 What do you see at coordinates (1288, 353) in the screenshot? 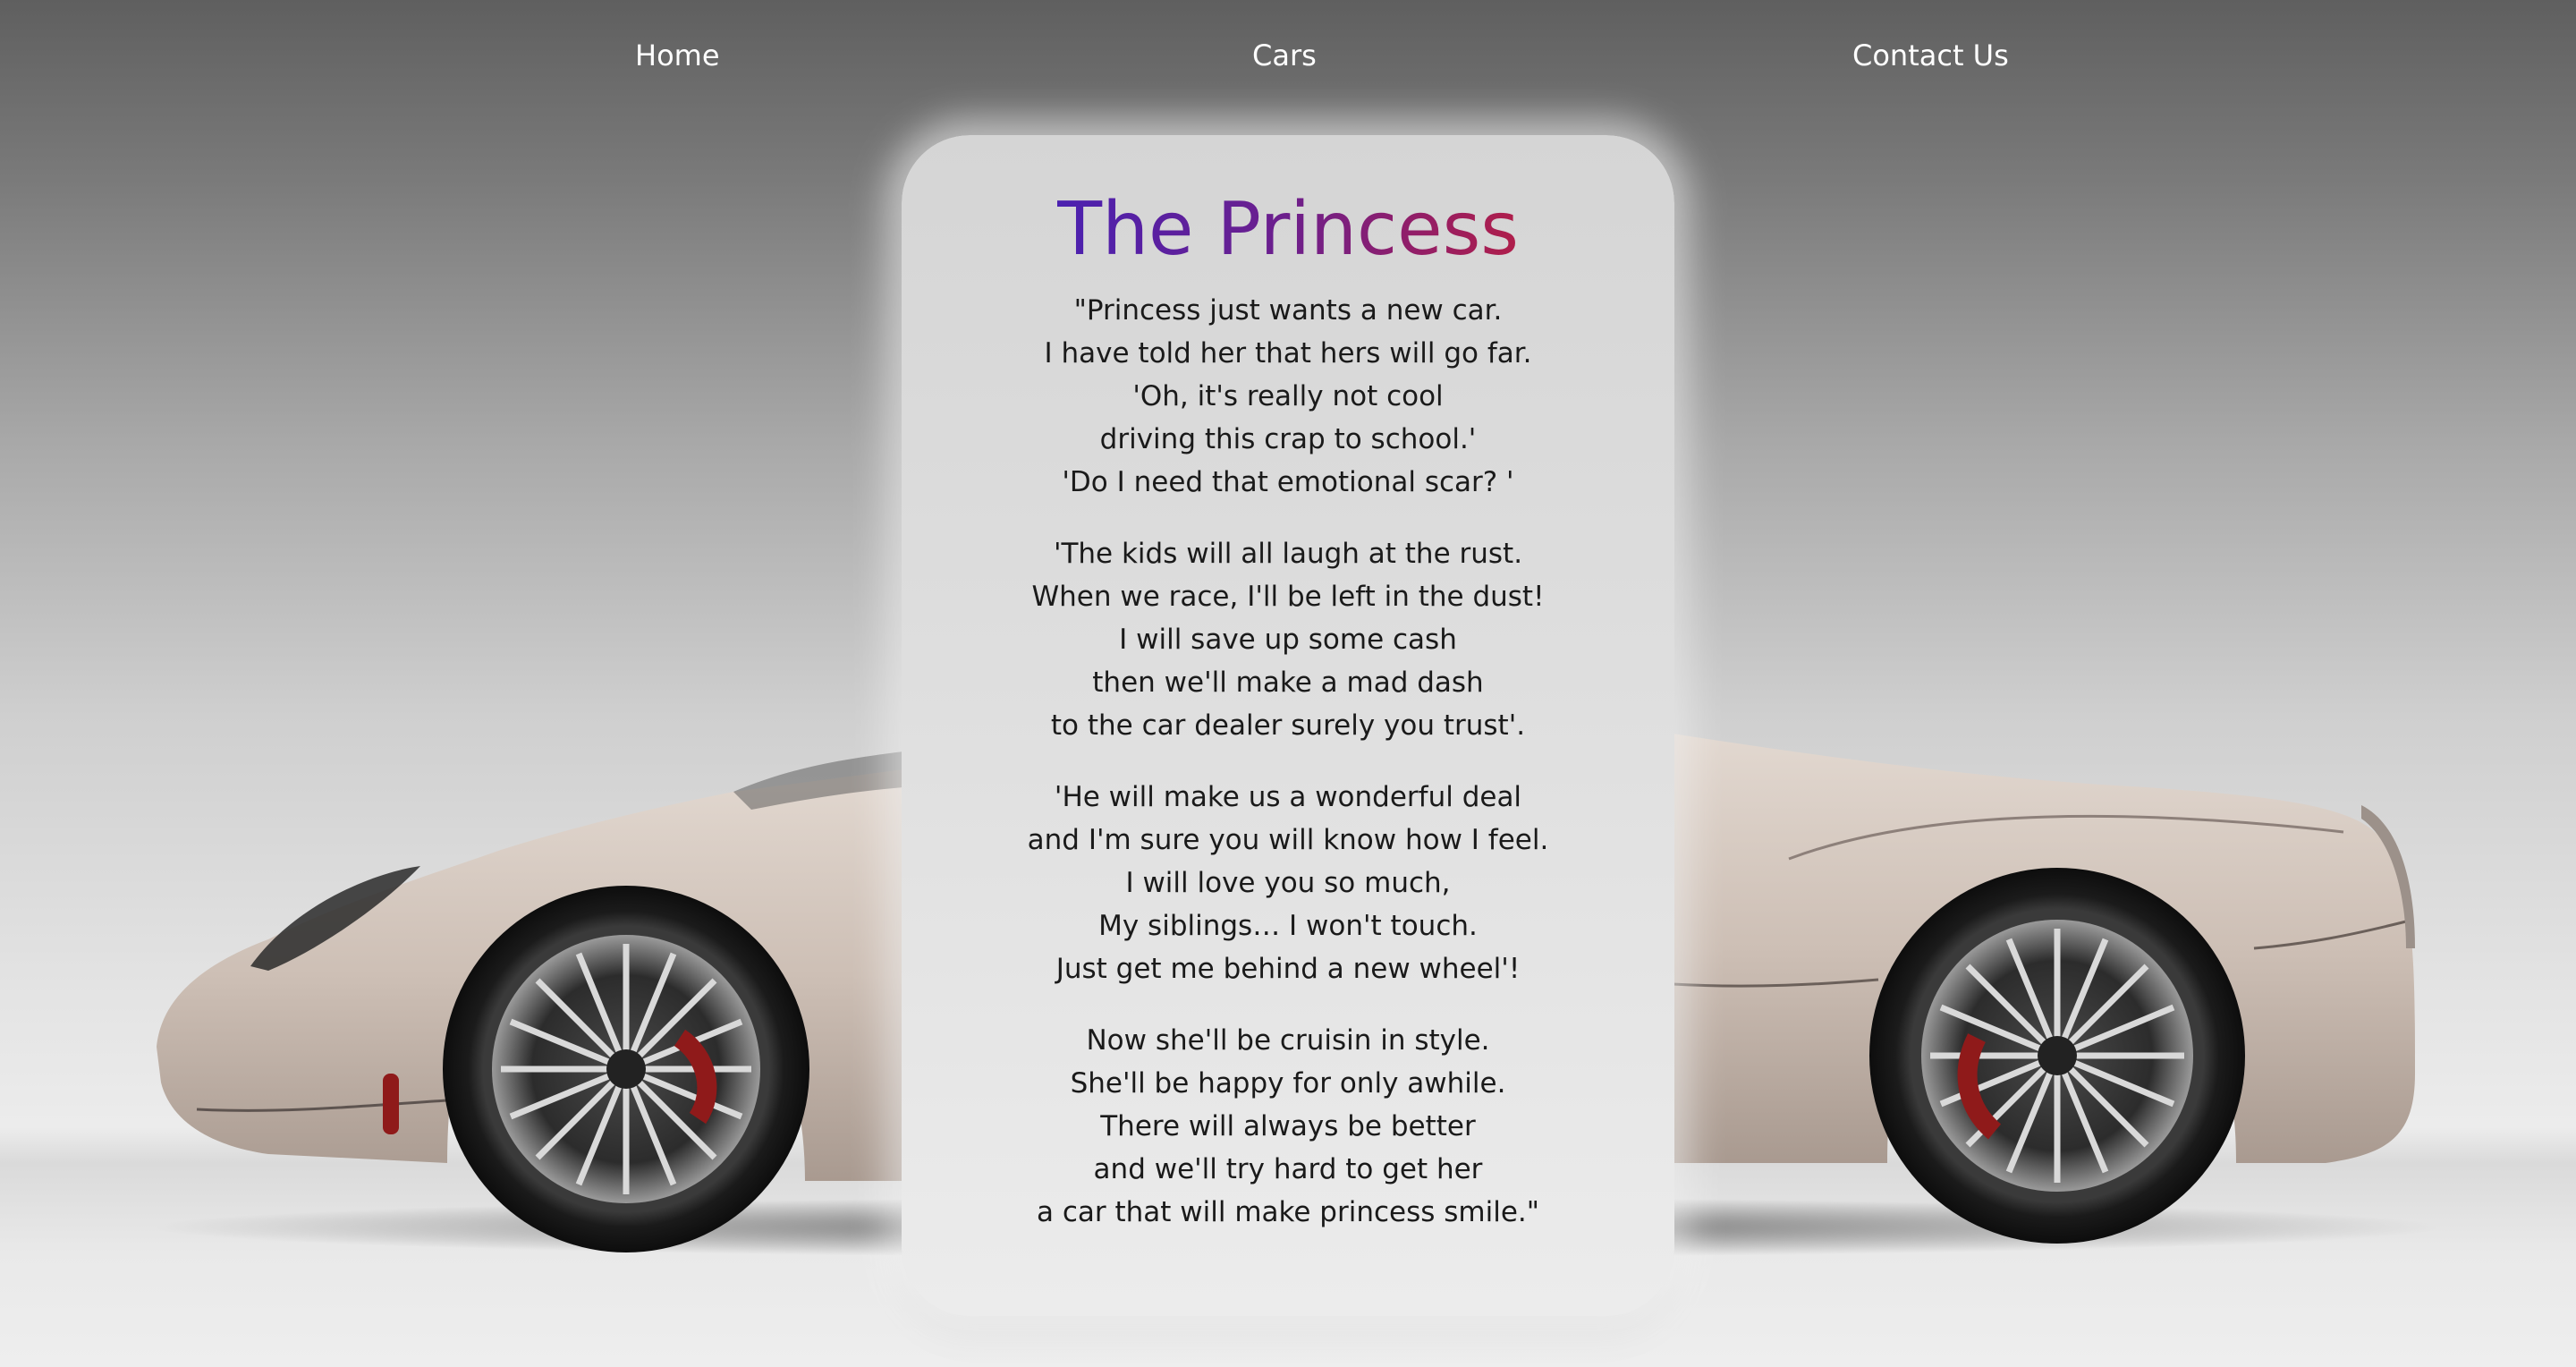
I see `poem-line: I have told her that hers will go far.` at bounding box center [1288, 353].